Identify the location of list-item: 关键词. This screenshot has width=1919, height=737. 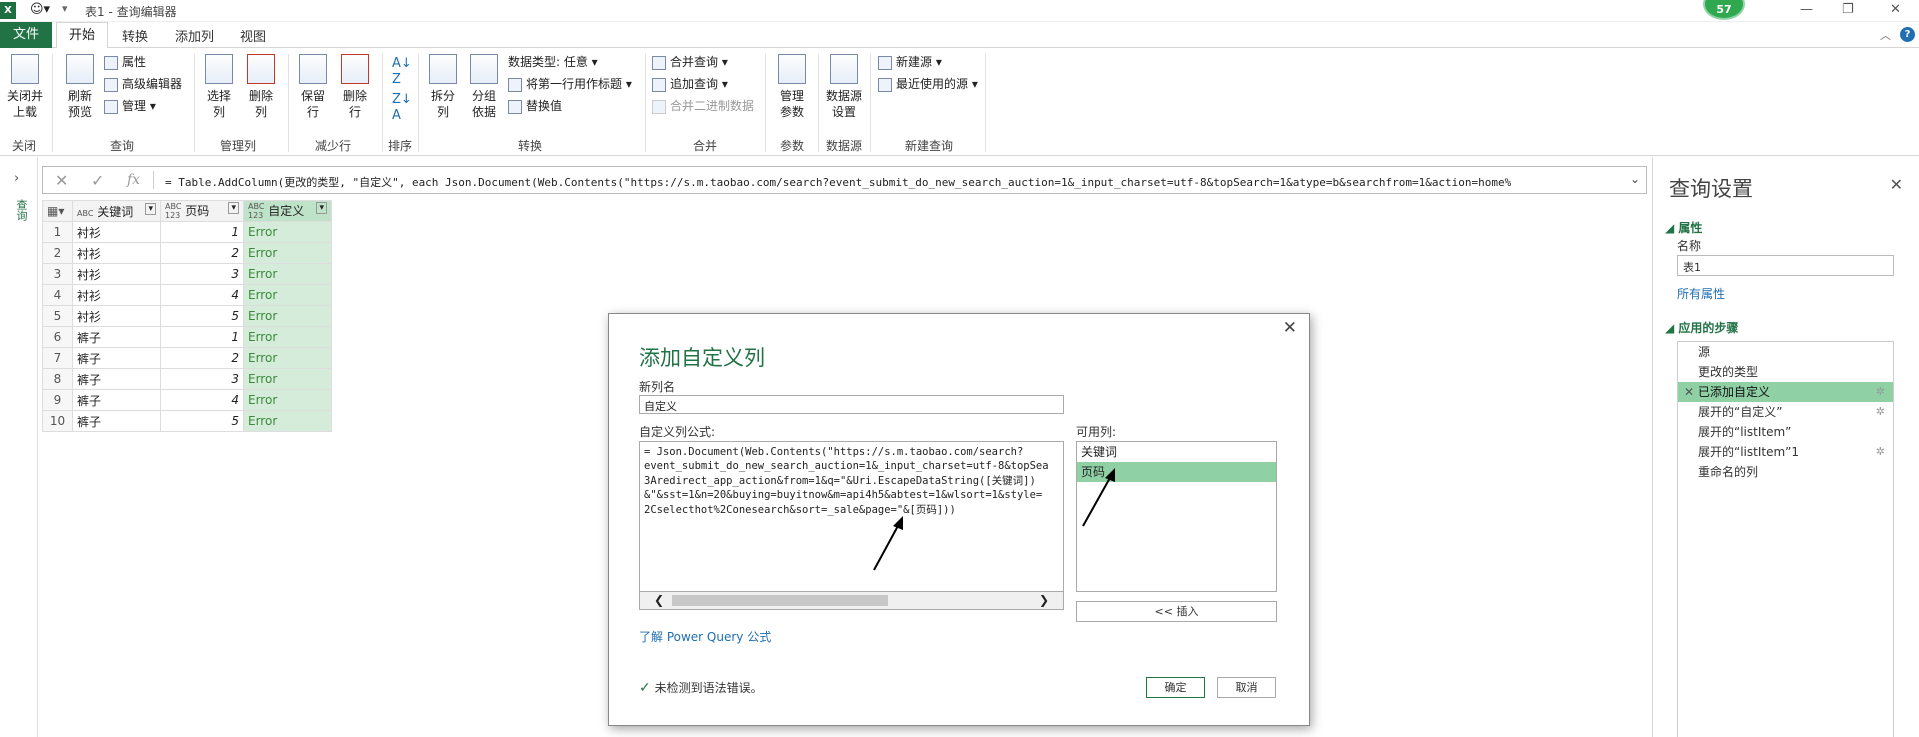
(1176, 452).